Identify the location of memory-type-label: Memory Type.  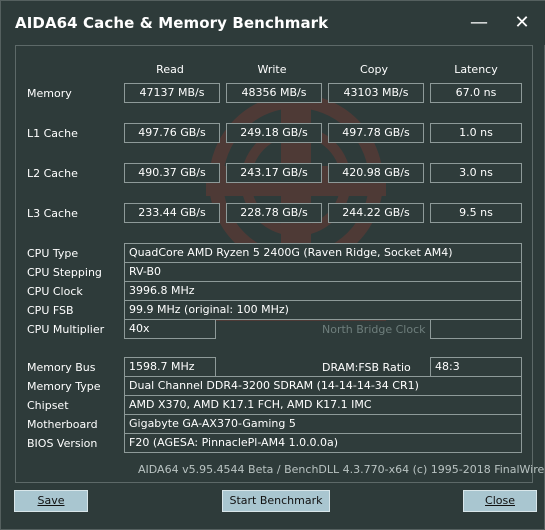
(64, 386).